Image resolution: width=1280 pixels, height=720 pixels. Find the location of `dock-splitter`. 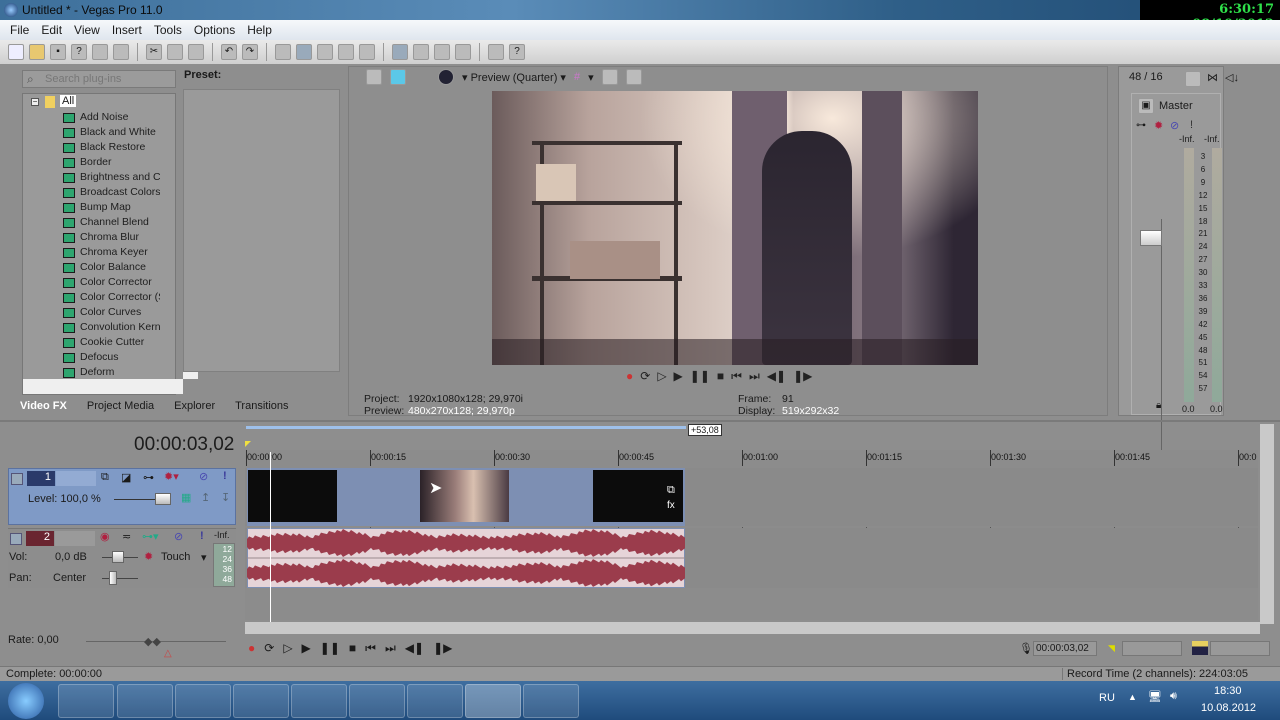

dock-splitter is located at coordinates (640, 421).